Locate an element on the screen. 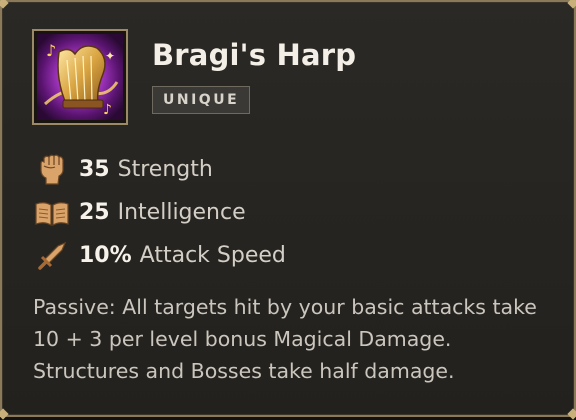 The width and height of the screenshot is (576, 420). stat-row-attack-speed: 10% Attack Speed is located at coordinates (294, 255).